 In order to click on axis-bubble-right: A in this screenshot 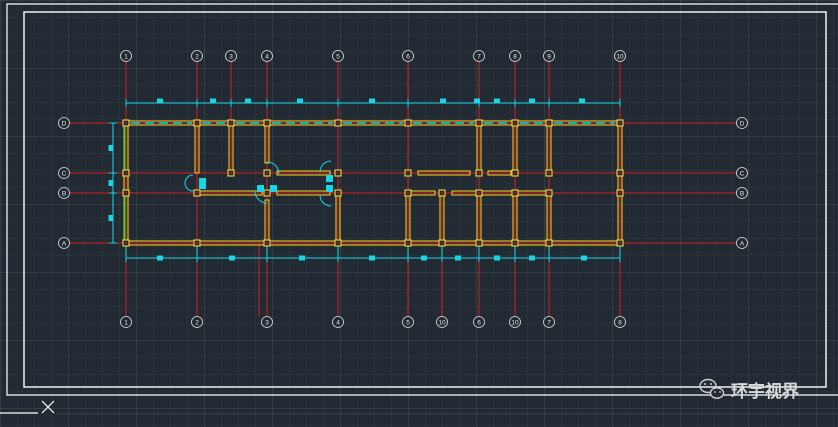, I will do `click(742, 243)`.